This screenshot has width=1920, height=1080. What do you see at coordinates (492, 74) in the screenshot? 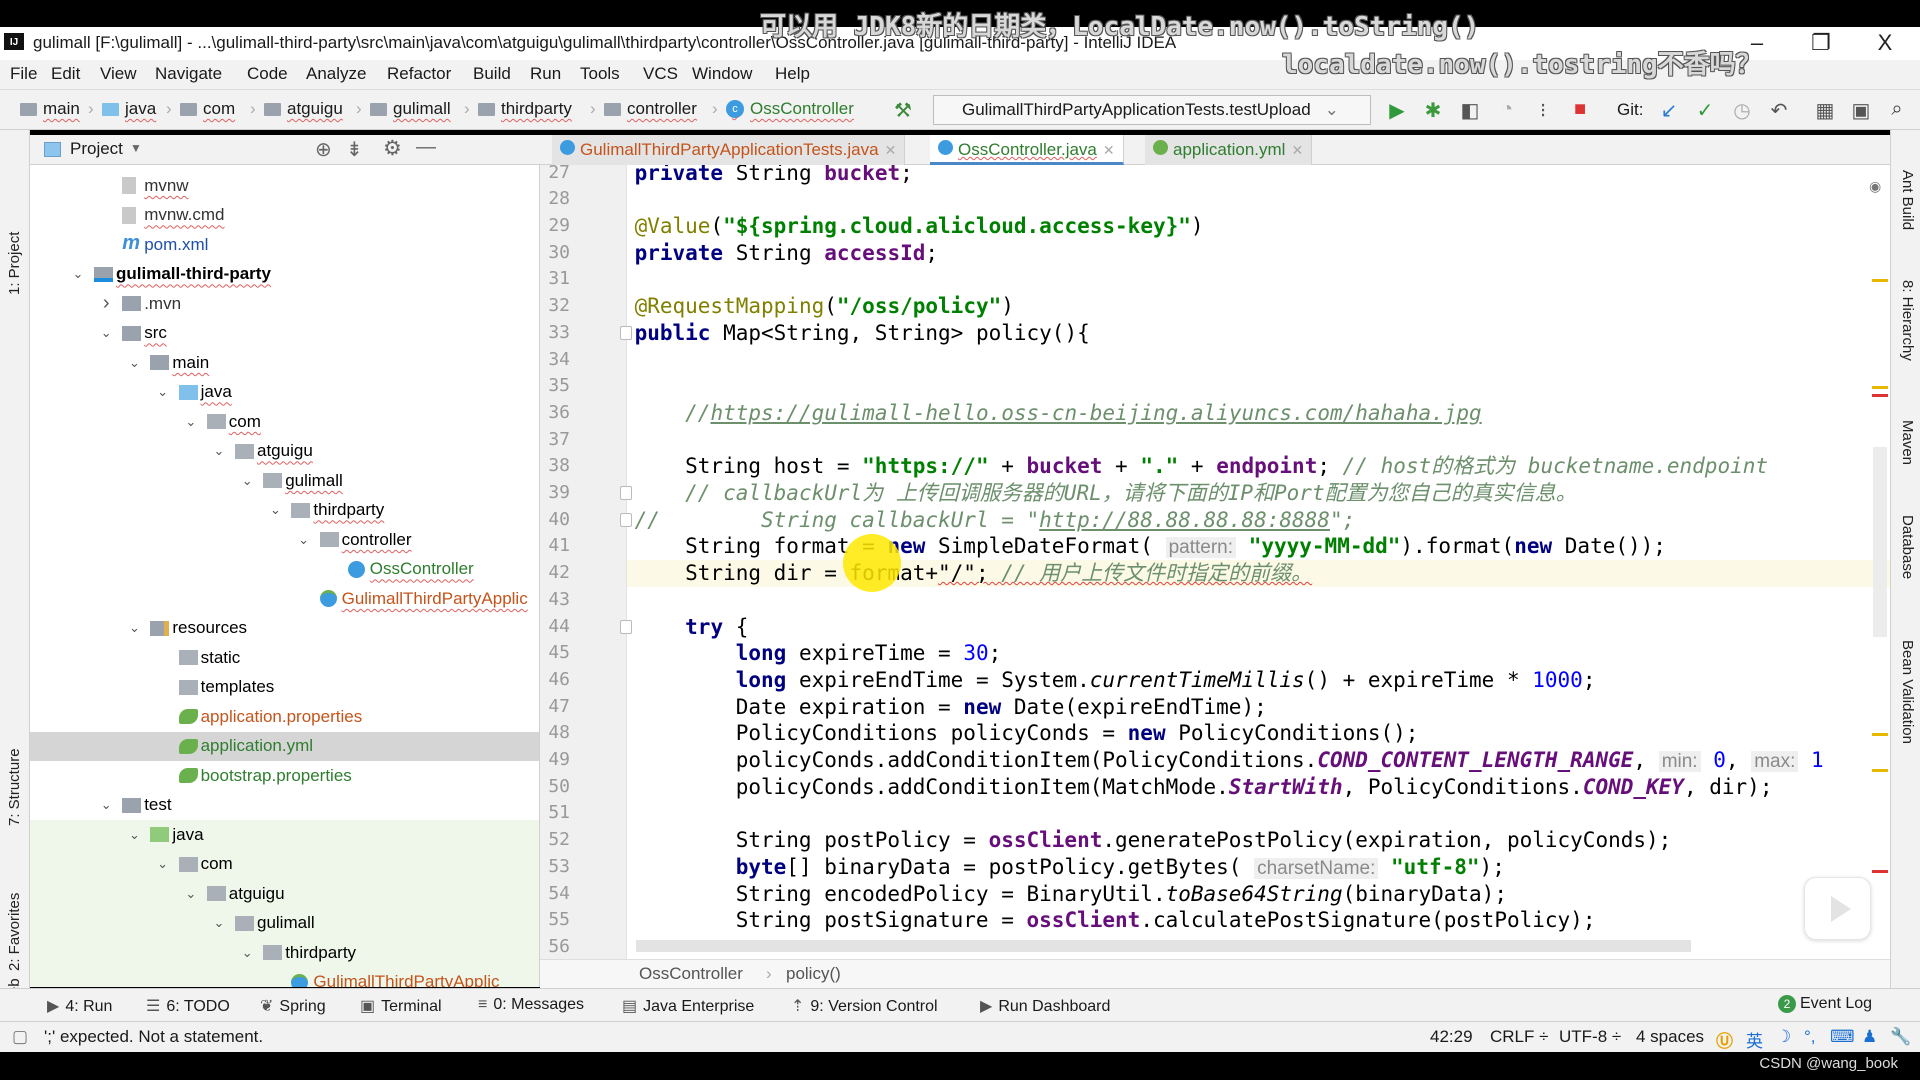
I see `menu-build: Build` at bounding box center [492, 74].